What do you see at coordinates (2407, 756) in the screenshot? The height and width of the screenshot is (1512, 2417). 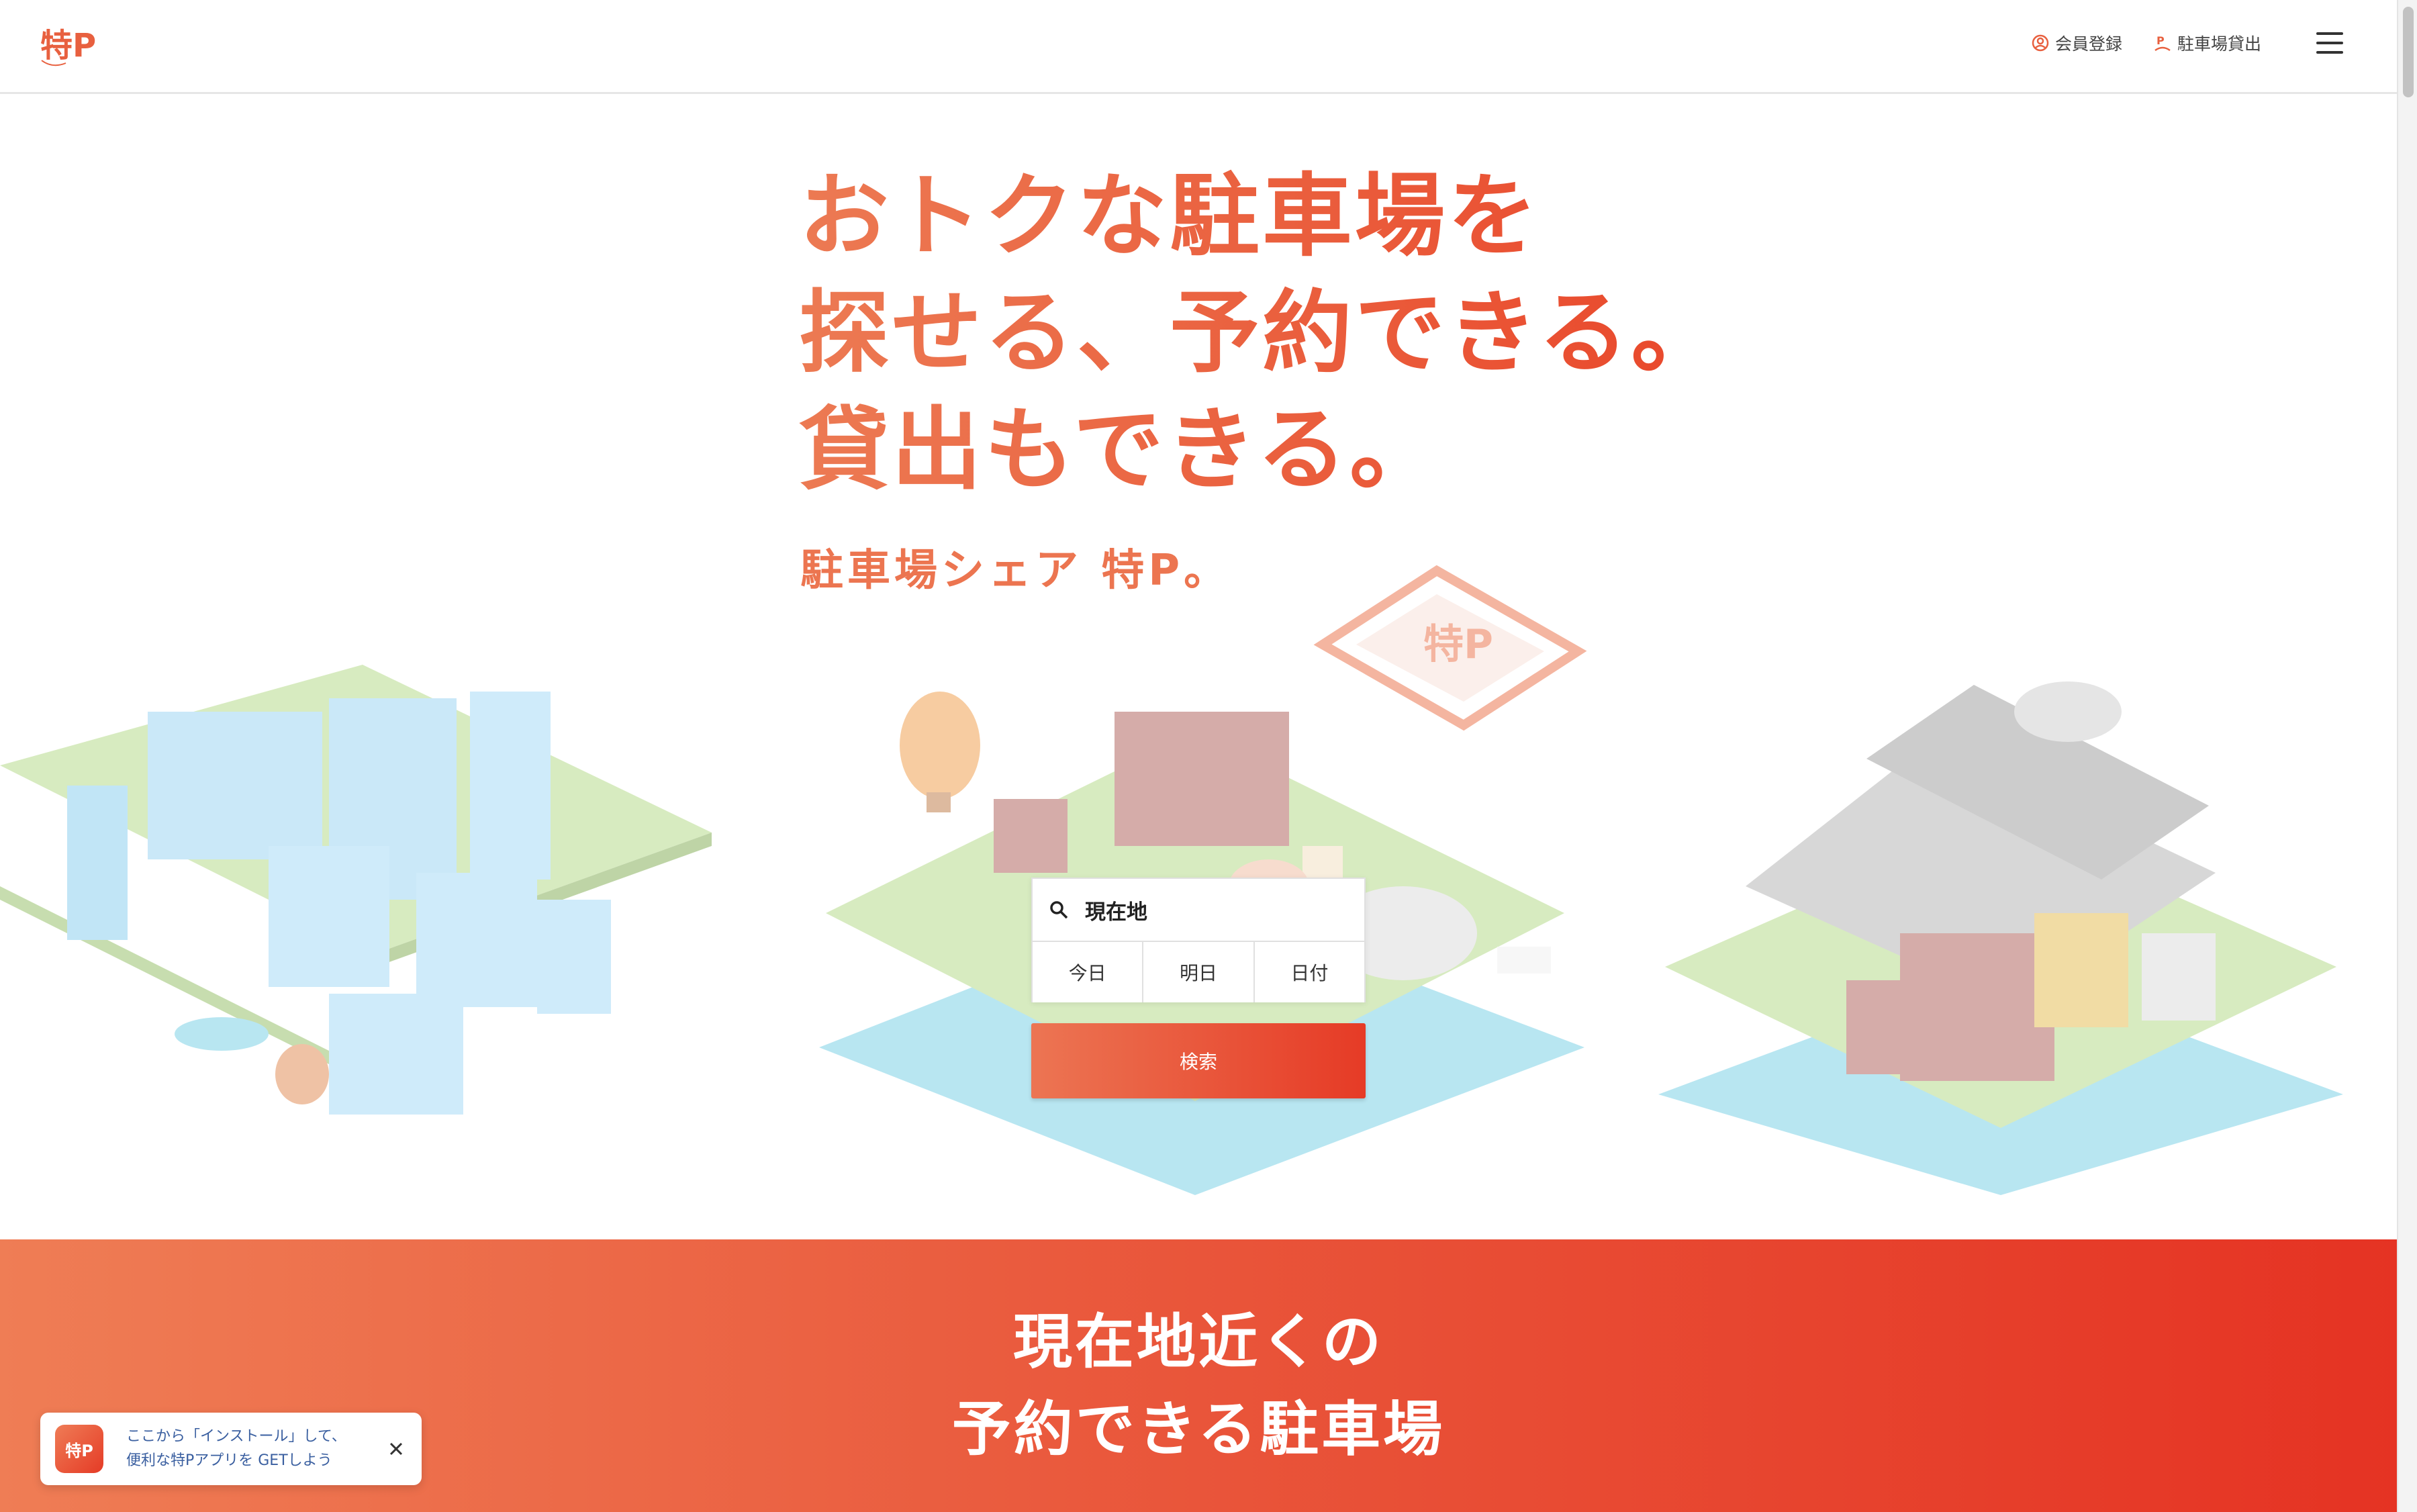 I see `page-scrollbar` at bounding box center [2407, 756].